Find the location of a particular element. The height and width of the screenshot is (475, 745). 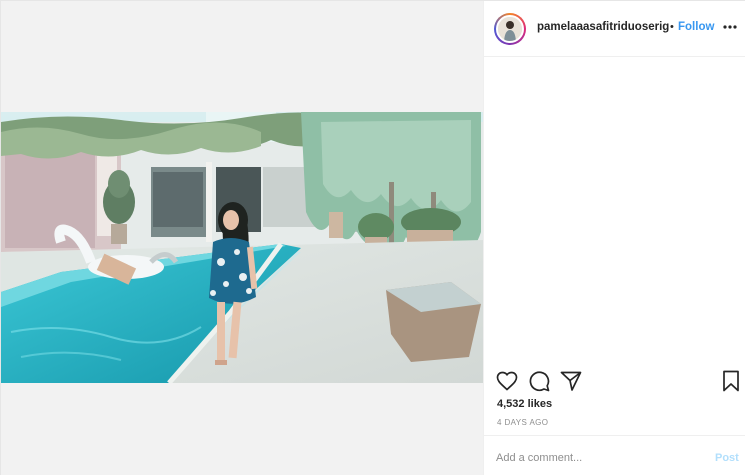

post-comment-button: Post is located at coordinates (727, 458).